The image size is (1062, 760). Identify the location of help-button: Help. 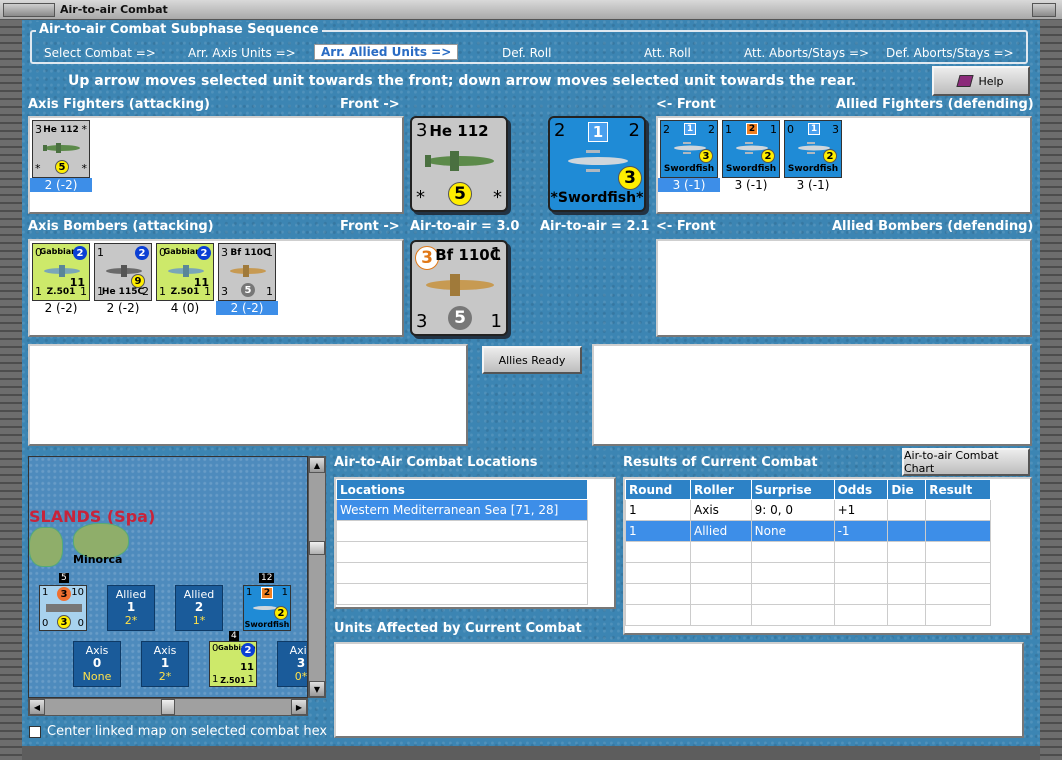
(981, 81).